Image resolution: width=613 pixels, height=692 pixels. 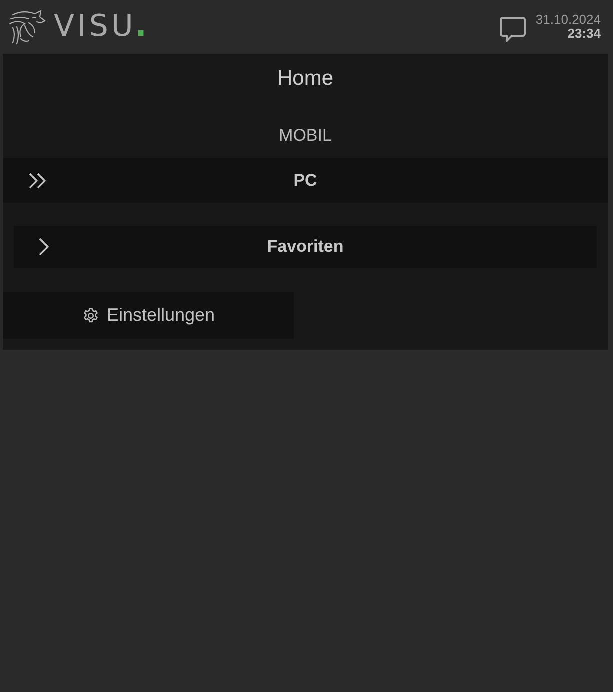 I want to click on chat-bubble-icon, so click(x=512, y=29).